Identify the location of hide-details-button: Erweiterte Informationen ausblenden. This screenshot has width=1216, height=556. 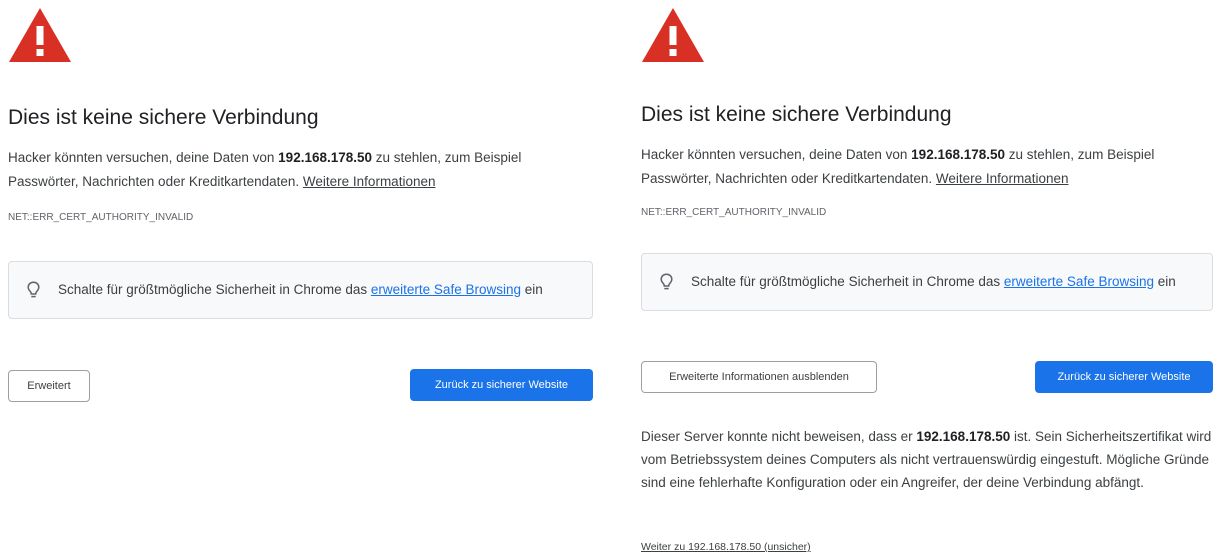
(759, 377).